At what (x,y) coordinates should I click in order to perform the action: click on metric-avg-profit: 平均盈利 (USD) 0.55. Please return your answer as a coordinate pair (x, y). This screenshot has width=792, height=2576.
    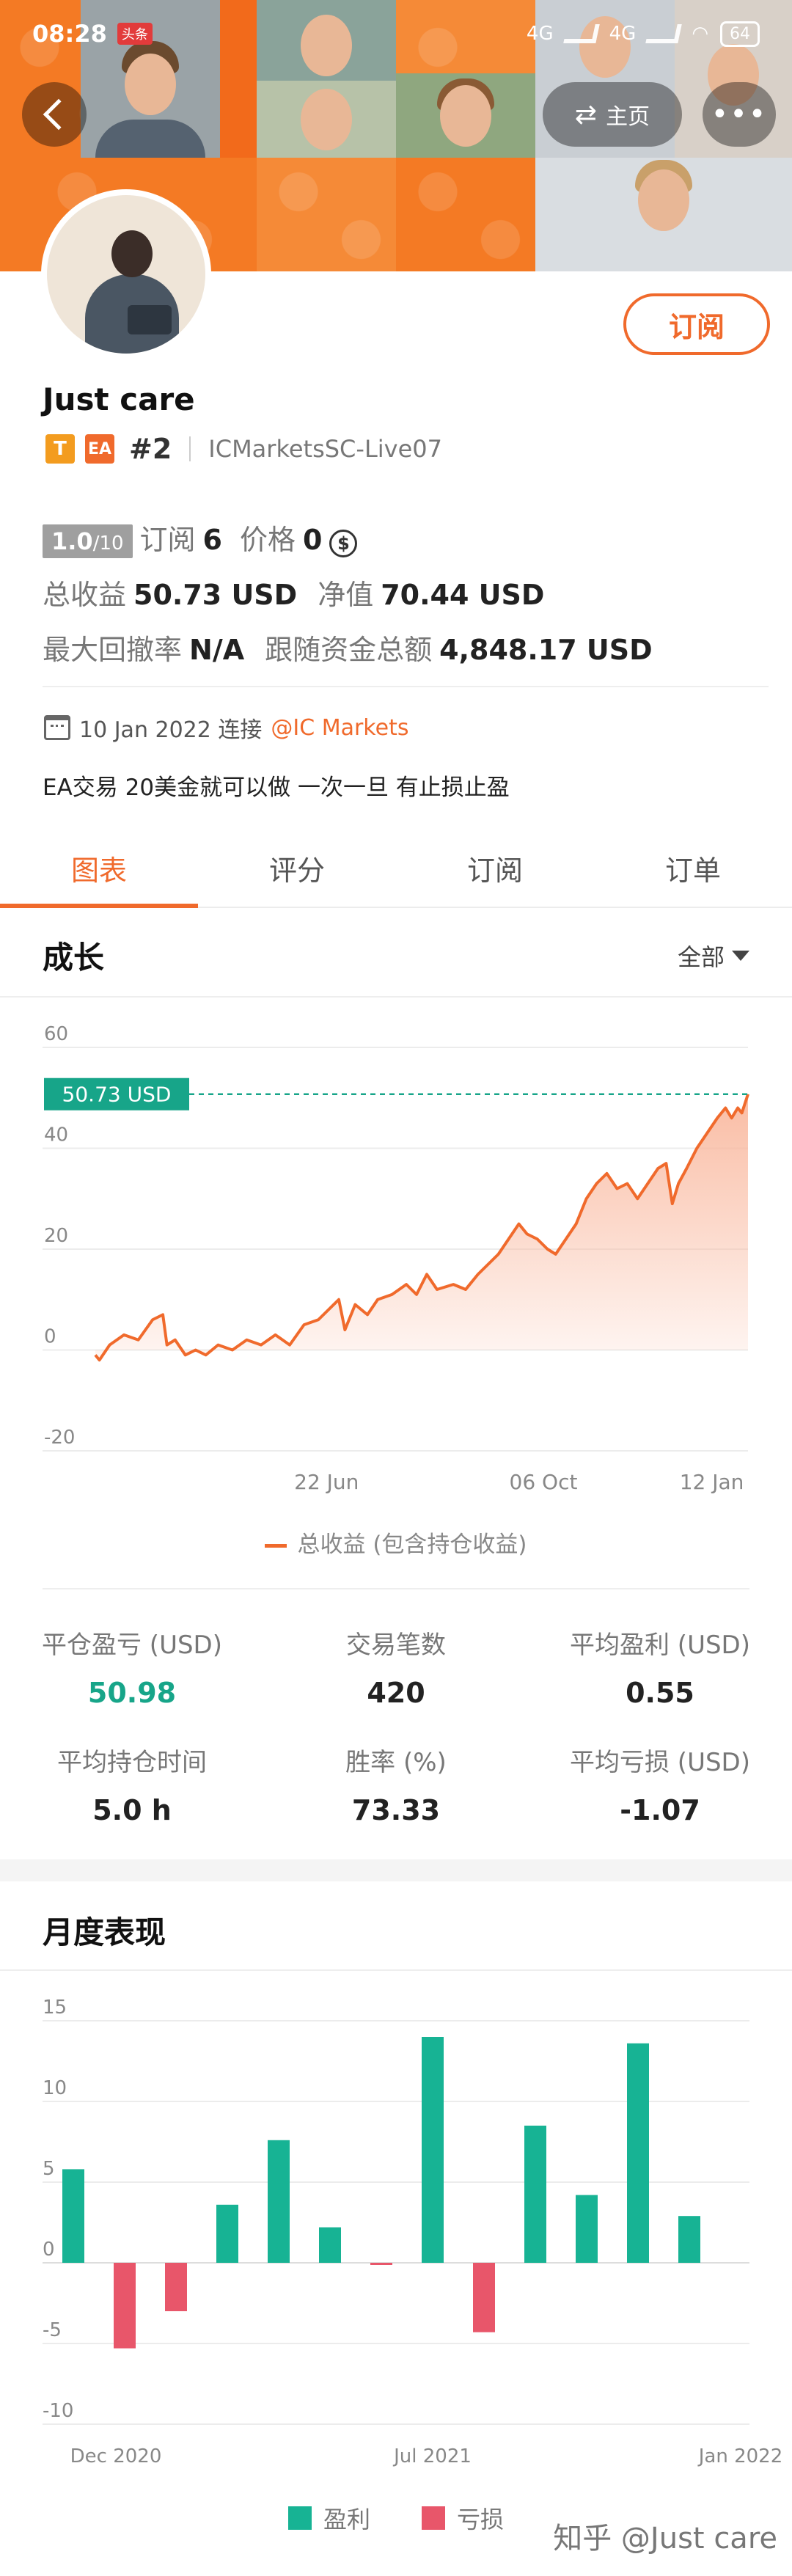
    Looking at the image, I should click on (660, 1667).